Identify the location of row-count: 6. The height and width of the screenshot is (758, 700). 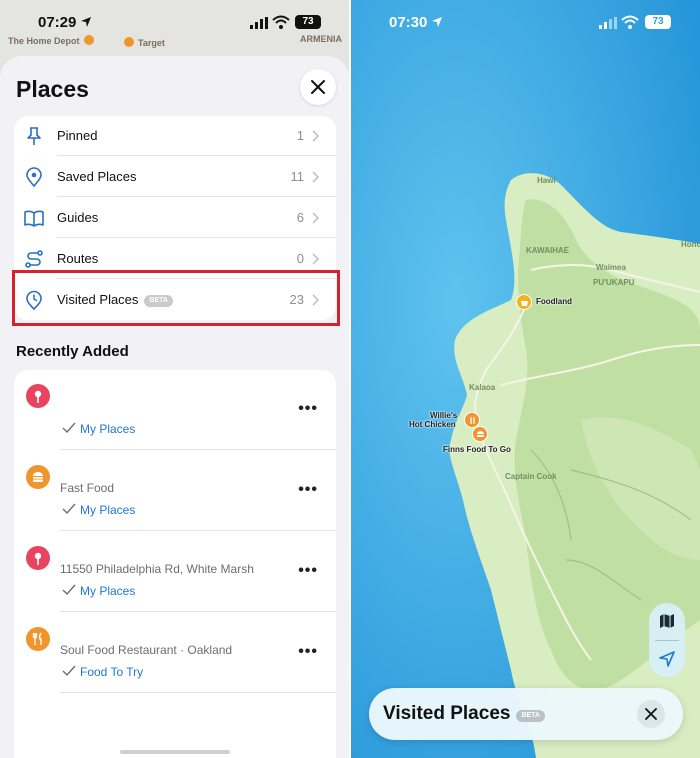
(300, 217).